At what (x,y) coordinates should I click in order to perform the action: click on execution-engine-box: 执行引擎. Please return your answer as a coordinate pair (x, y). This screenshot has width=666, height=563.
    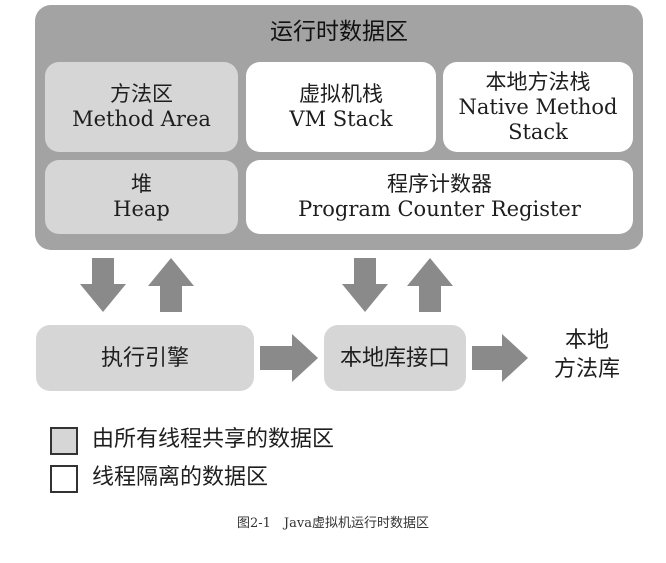
    Looking at the image, I should click on (145, 358).